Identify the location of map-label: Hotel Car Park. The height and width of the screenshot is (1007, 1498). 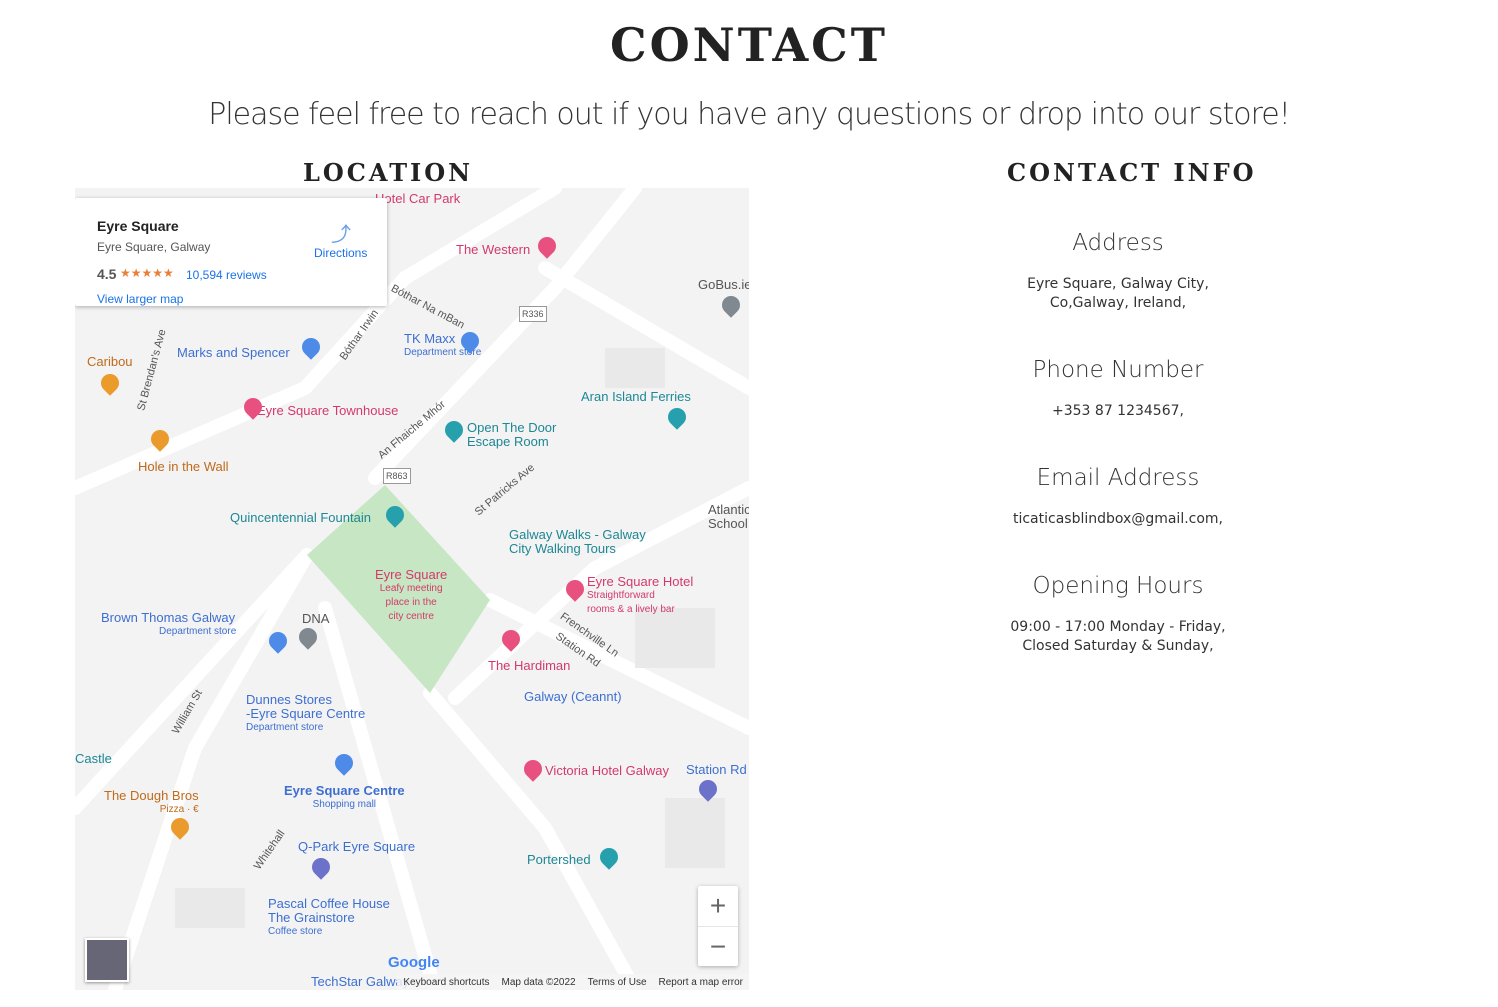
(417, 199).